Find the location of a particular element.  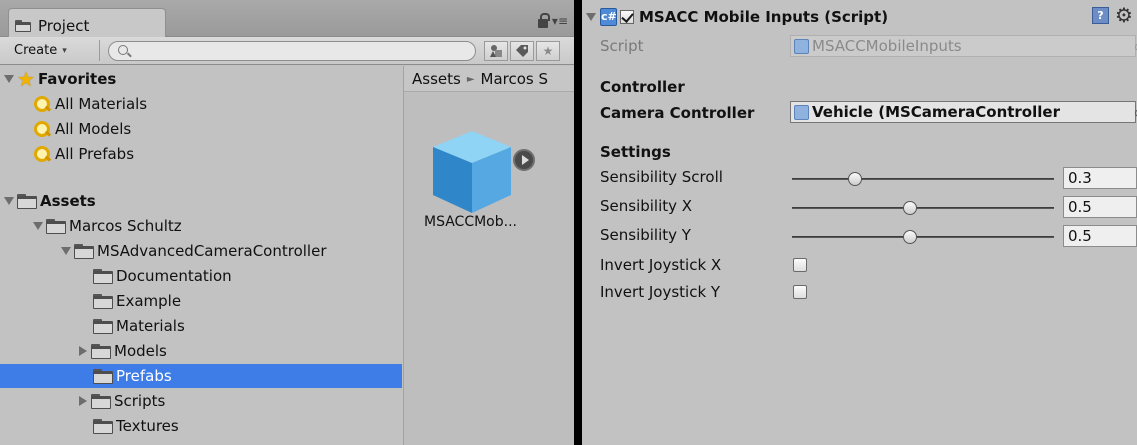

gear-icon: ⚙ is located at coordinates (1124, 15).